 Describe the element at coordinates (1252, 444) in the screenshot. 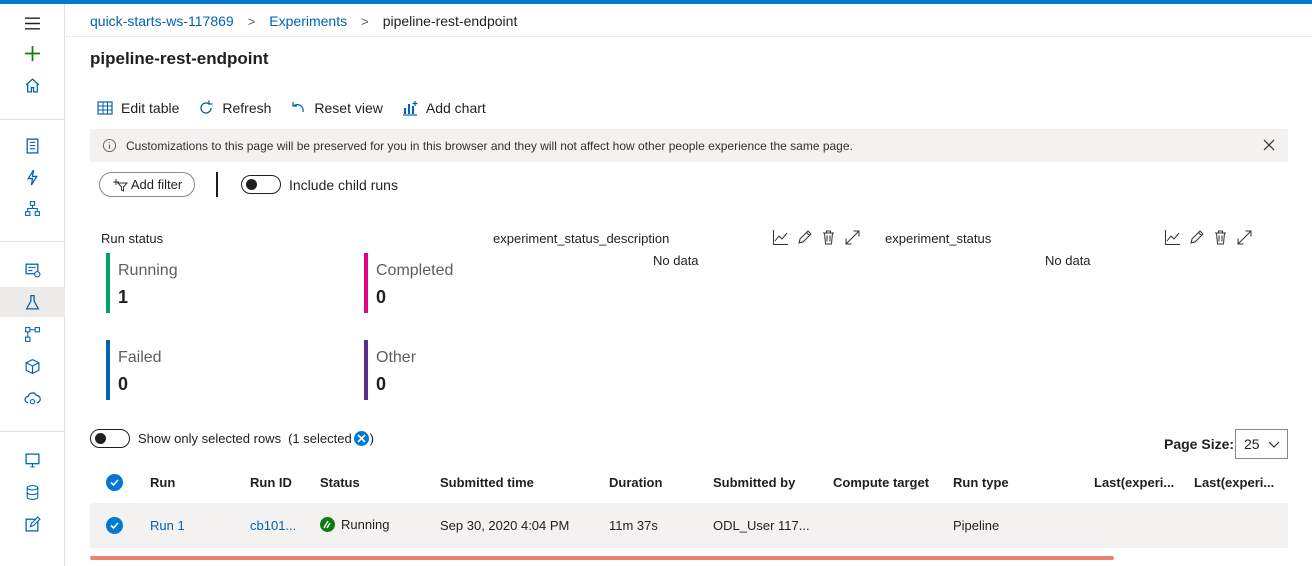

I see `page-size-value: 25` at that location.